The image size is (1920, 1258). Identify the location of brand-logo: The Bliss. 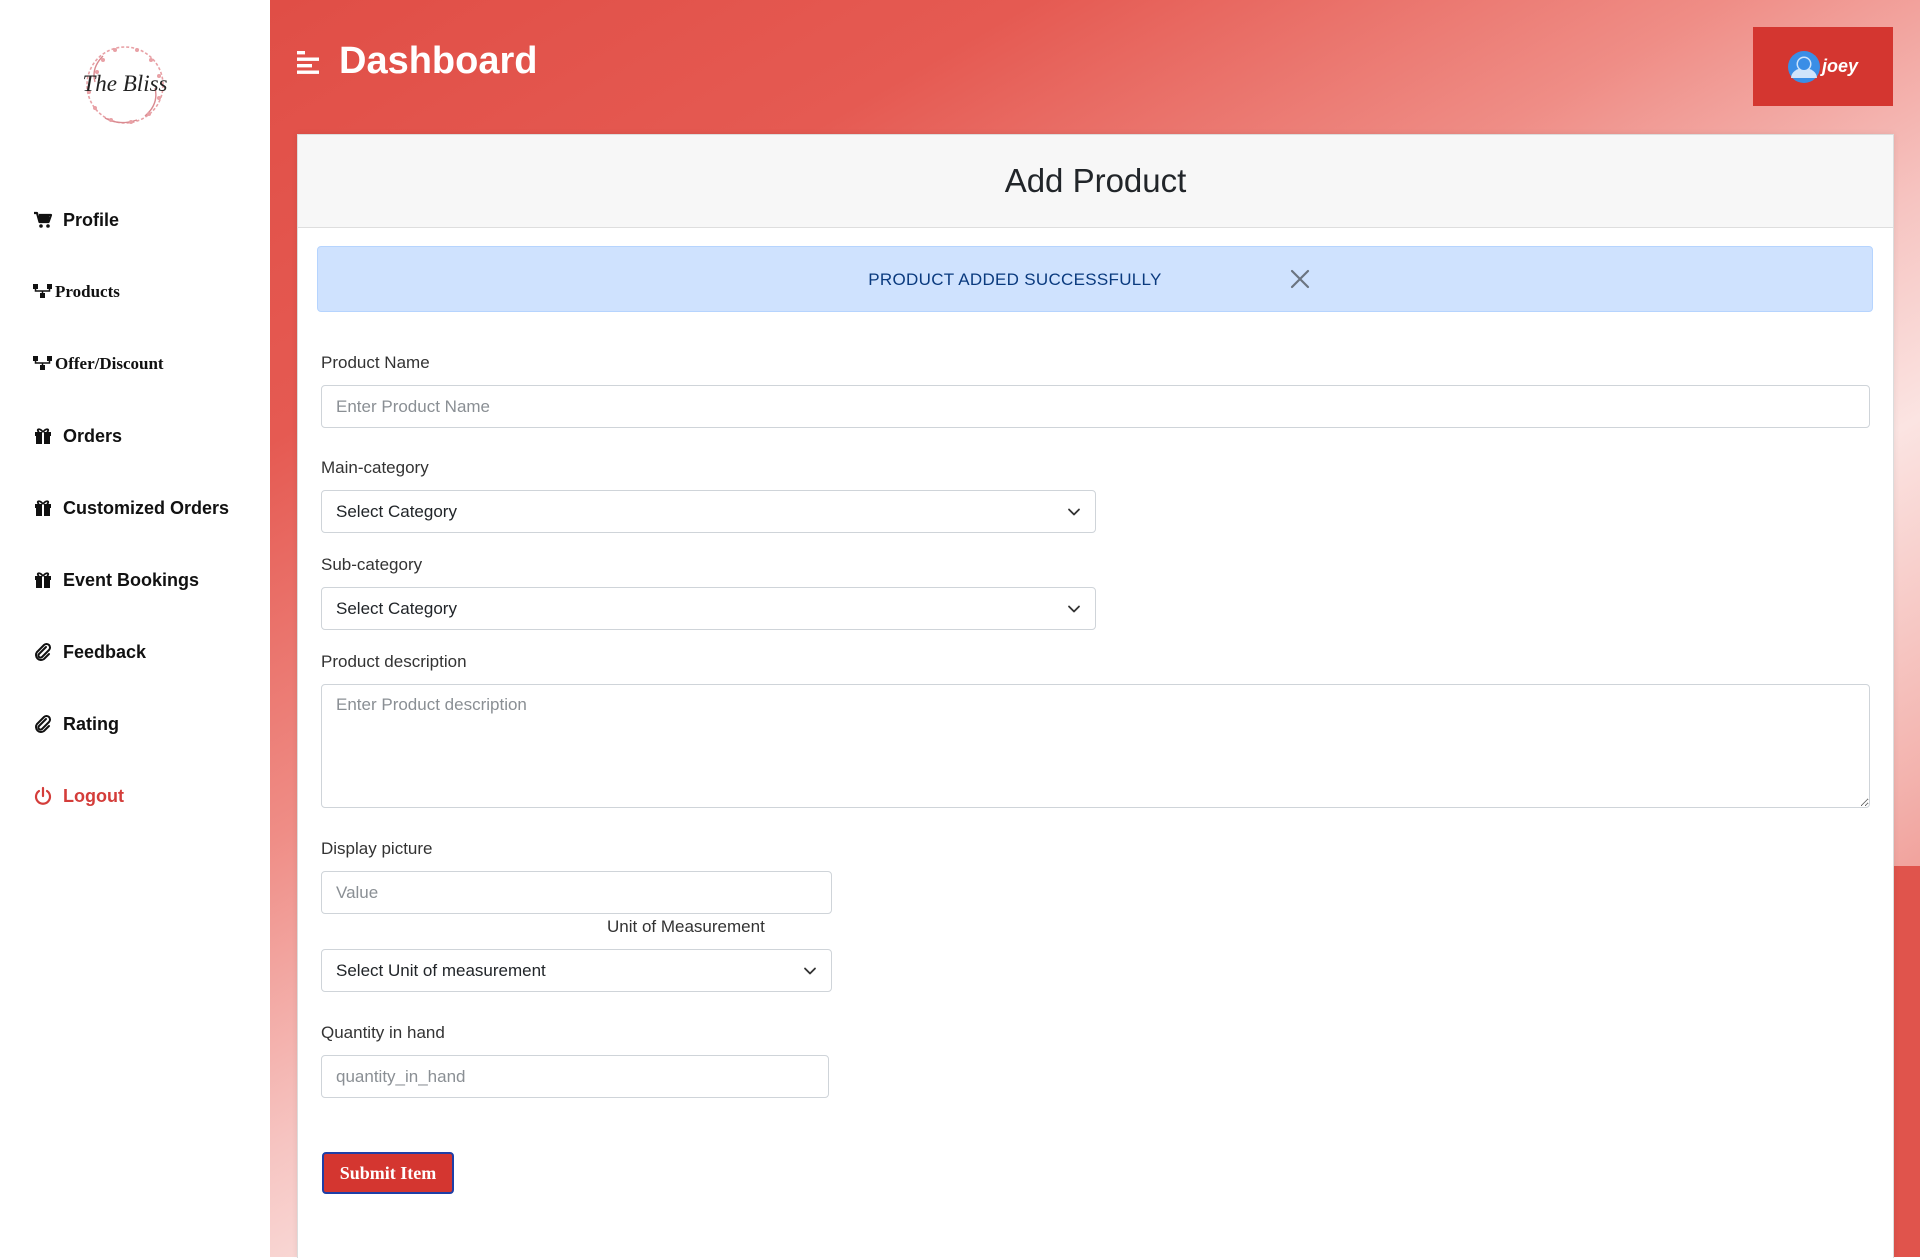
(123, 85).